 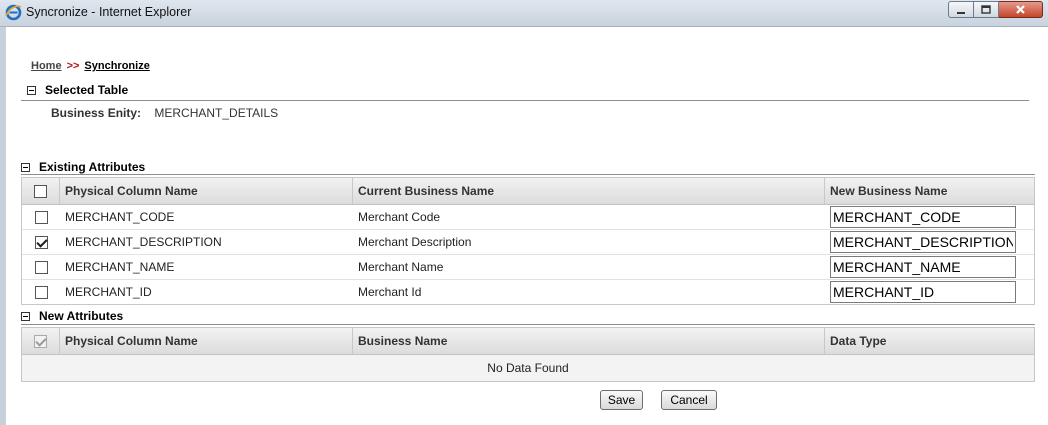 What do you see at coordinates (401, 267) in the screenshot?
I see `current-business-name: Merchant Name` at bounding box center [401, 267].